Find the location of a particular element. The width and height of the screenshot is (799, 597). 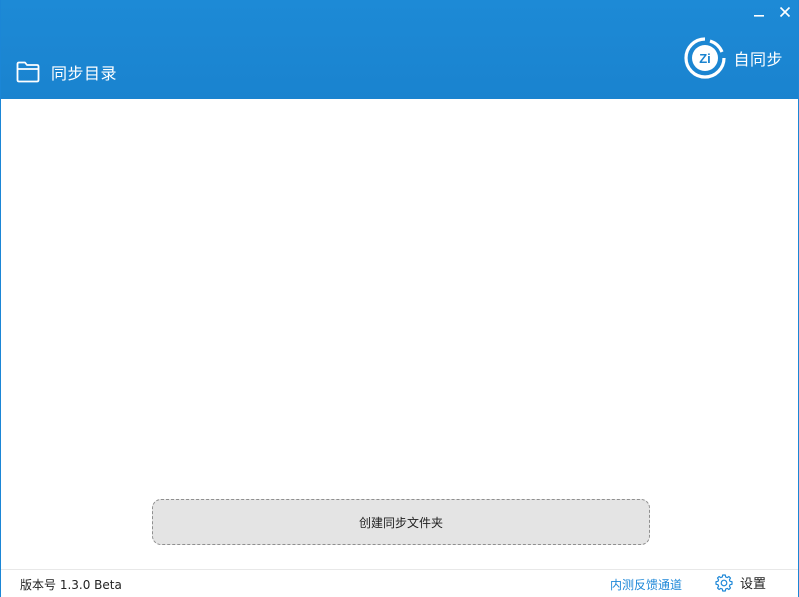

minimize-button is located at coordinates (759, 12).